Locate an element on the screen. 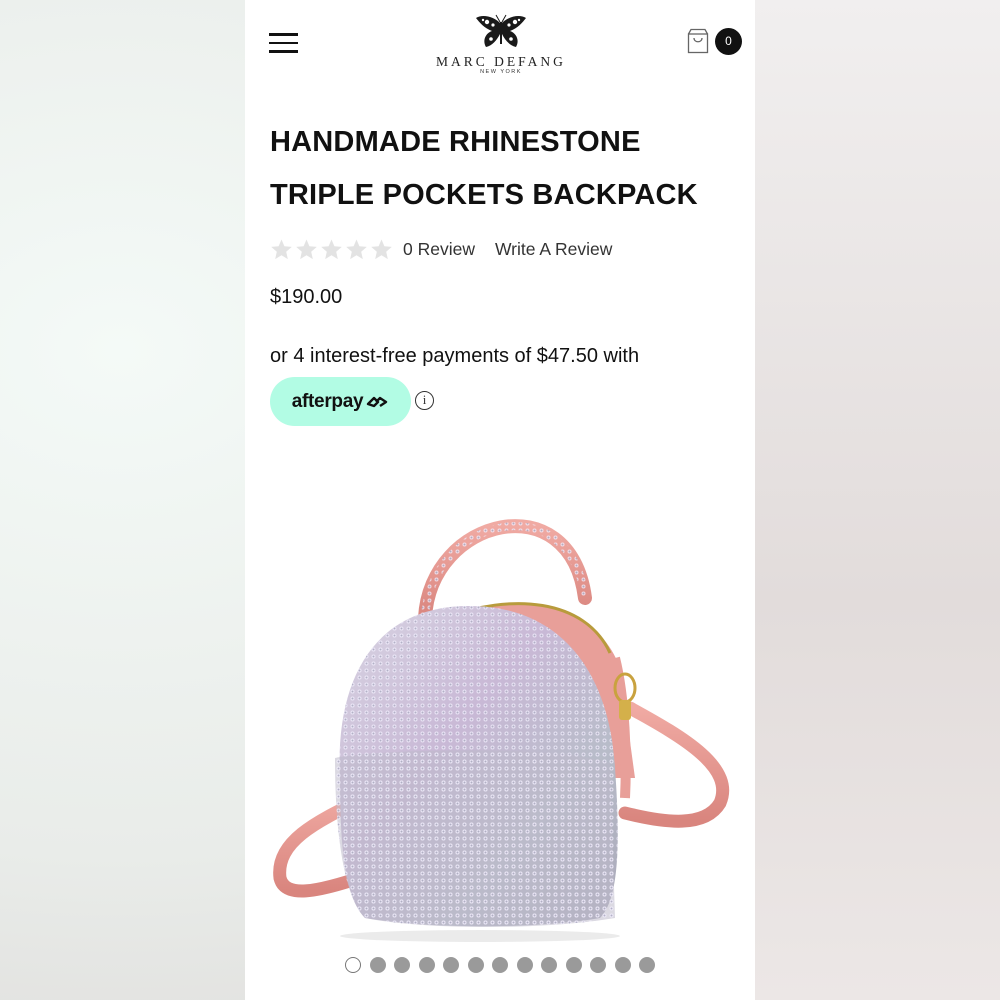 Image resolution: width=1000 pixels, height=1000 pixels. hamburger-menu-icon is located at coordinates (283, 43).